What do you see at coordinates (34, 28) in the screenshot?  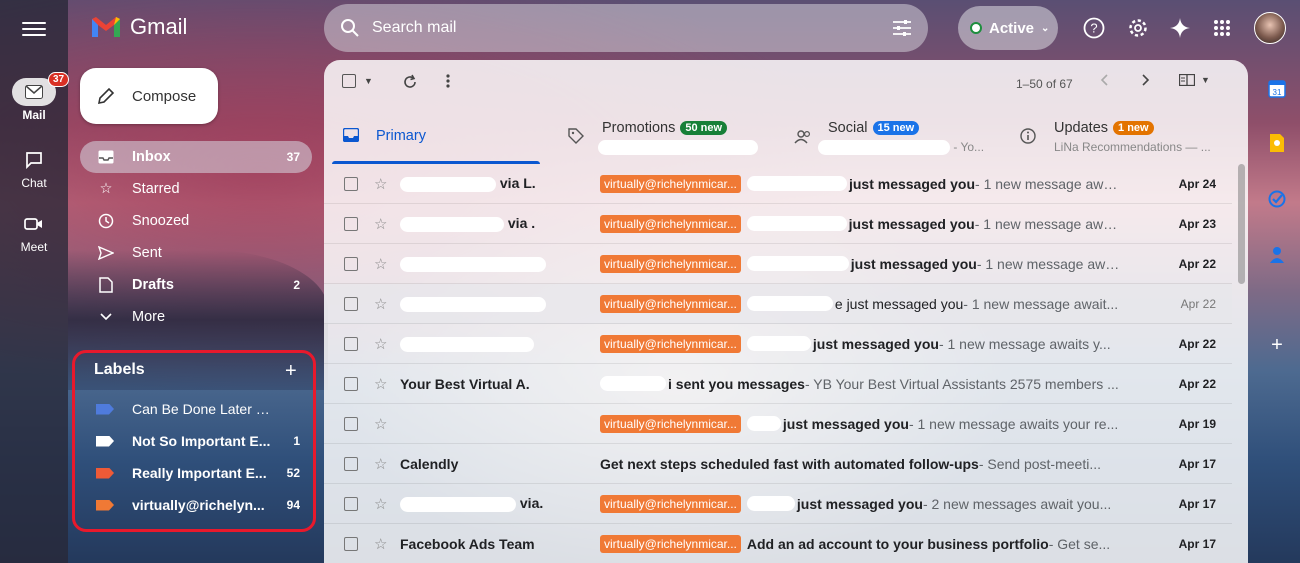 I see `main-menu-icon` at bounding box center [34, 28].